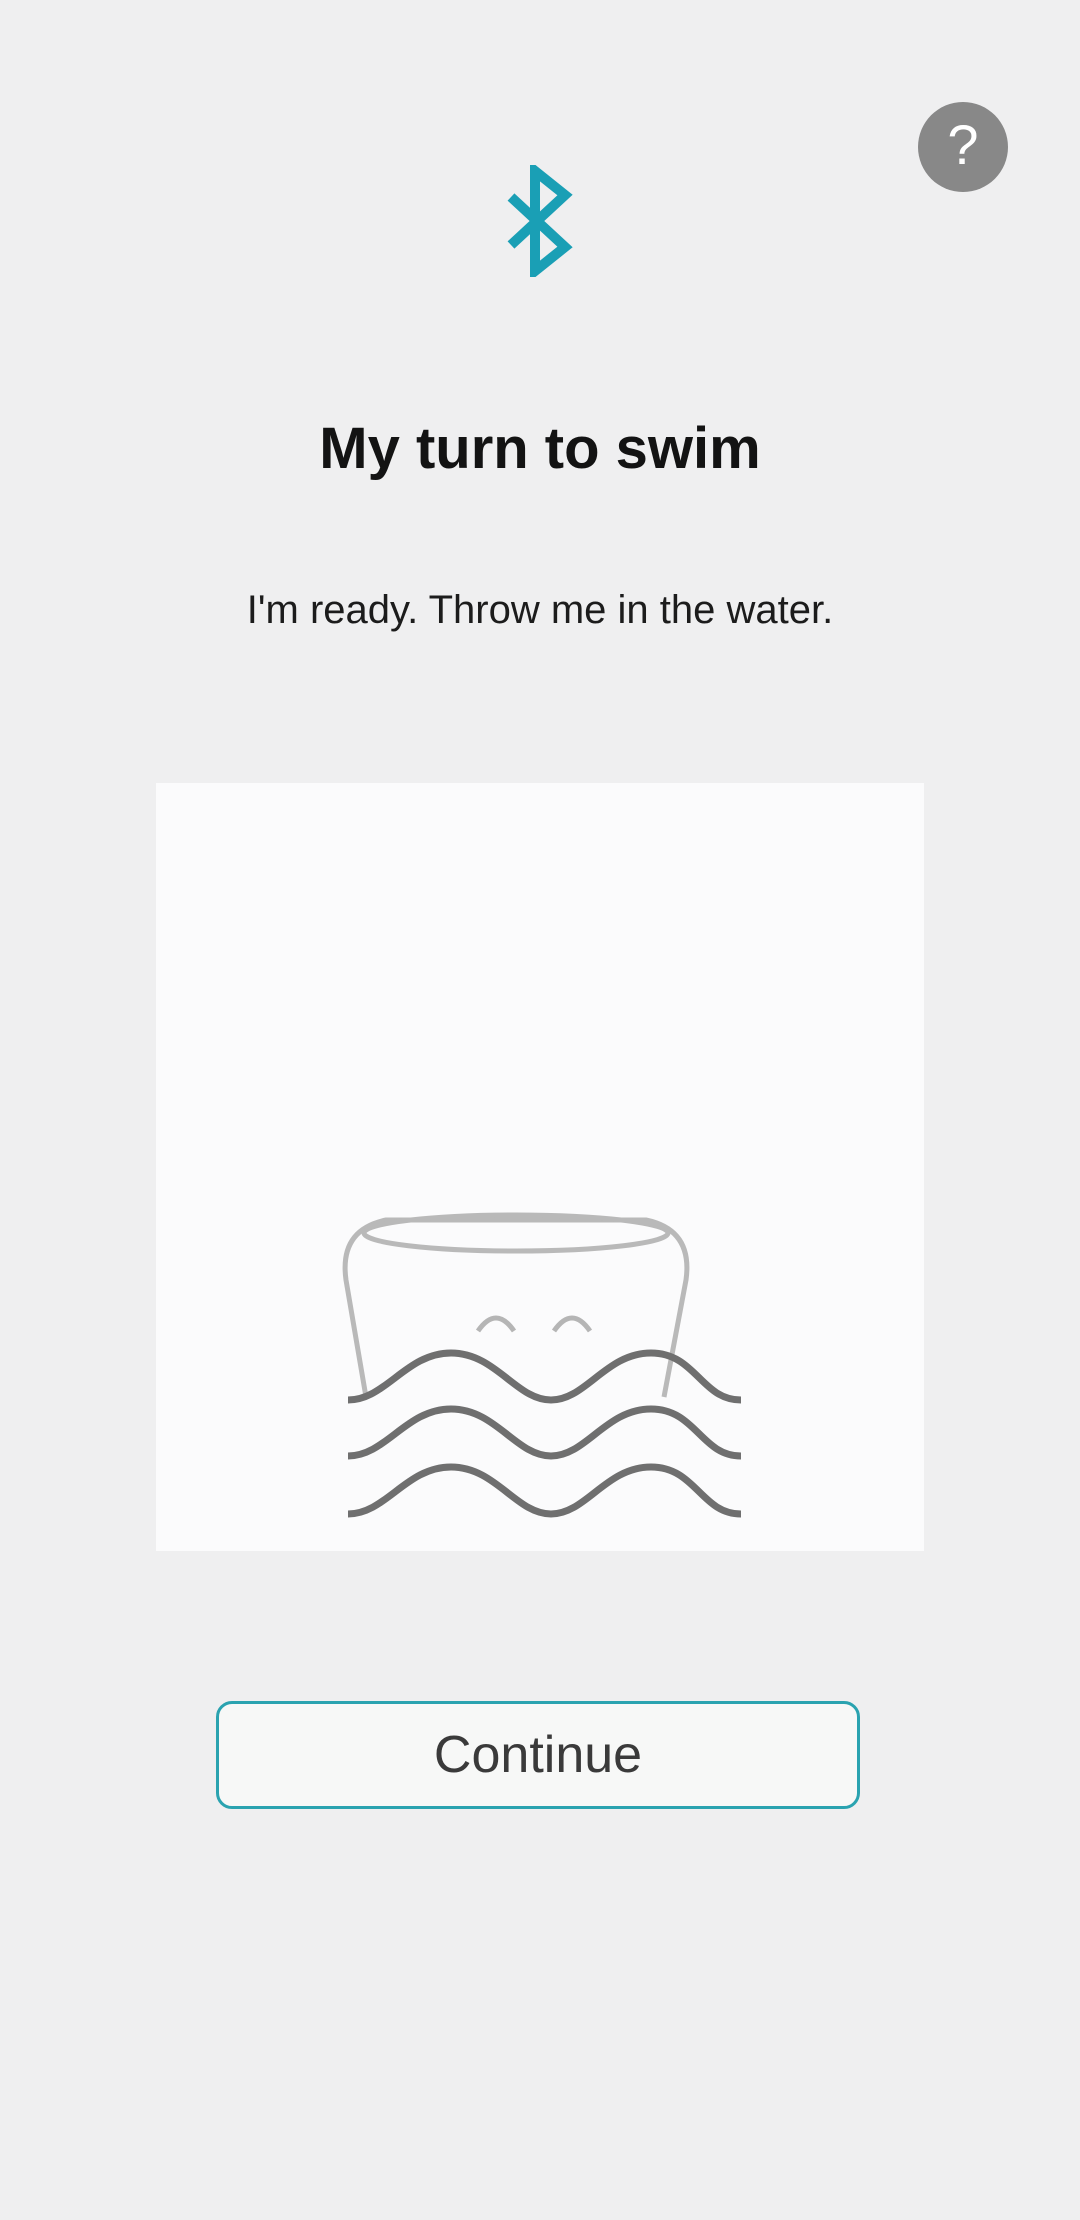 This screenshot has height=2220, width=1080. I want to click on continue-button-label: Continue, so click(538, 1755).